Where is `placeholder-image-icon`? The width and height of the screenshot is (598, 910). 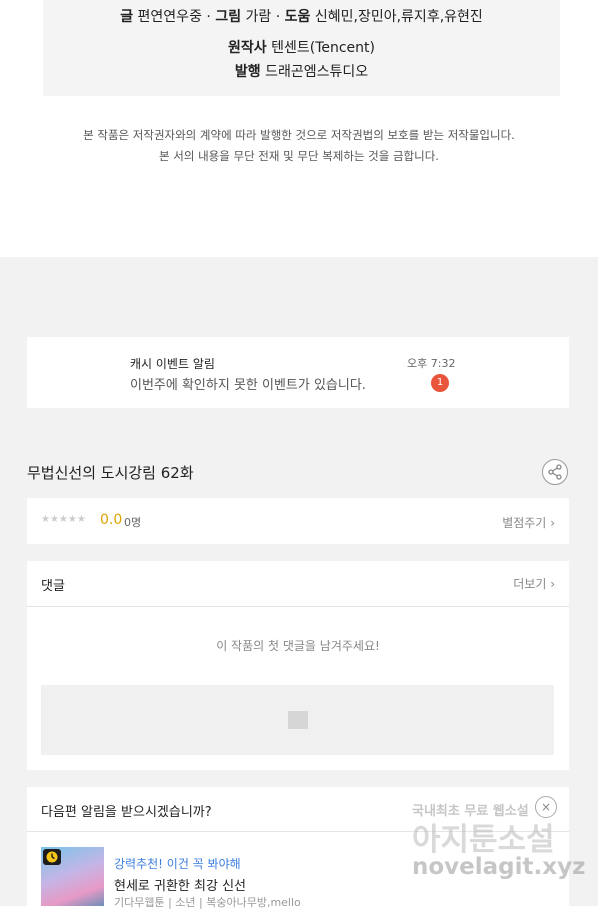
placeholder-image-icon is located at coordinates (298, 720).